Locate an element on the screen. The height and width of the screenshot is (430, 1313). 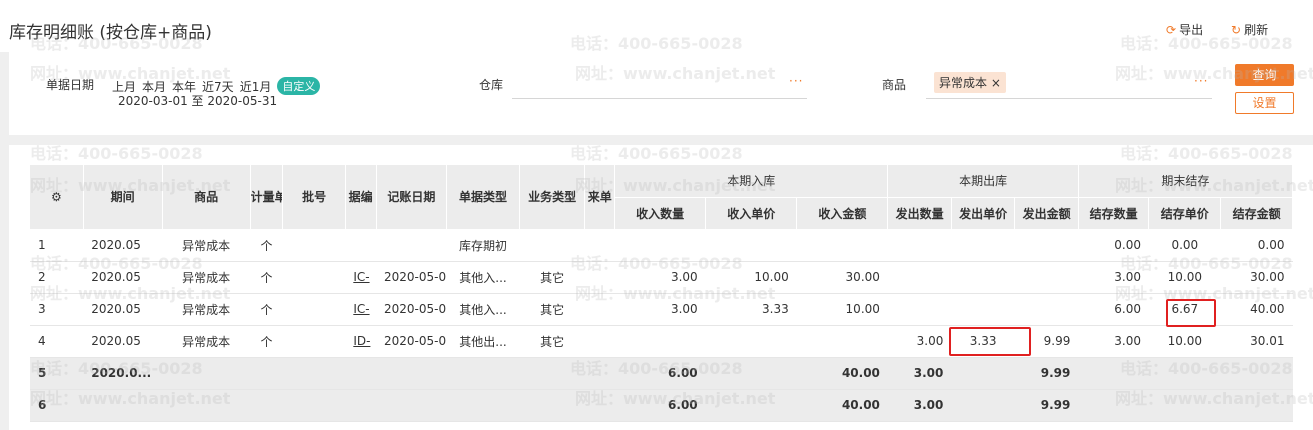
header-end-price: 结存单价 is located at coordinates (1185, 213).